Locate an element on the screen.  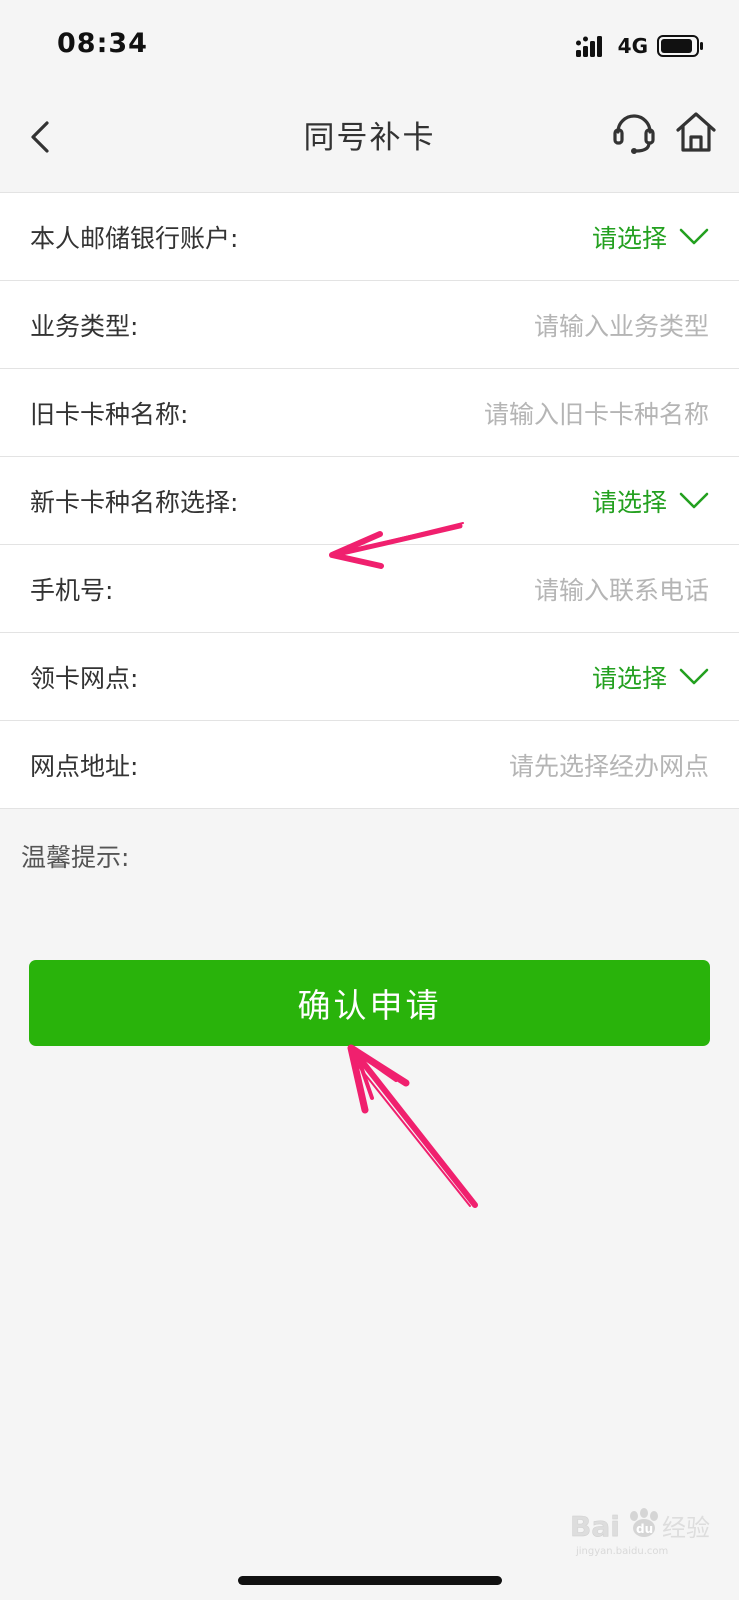
form-row-new-card-type: 新卡卡种名称选择: 请选择 is located at coordinates (369, 501).